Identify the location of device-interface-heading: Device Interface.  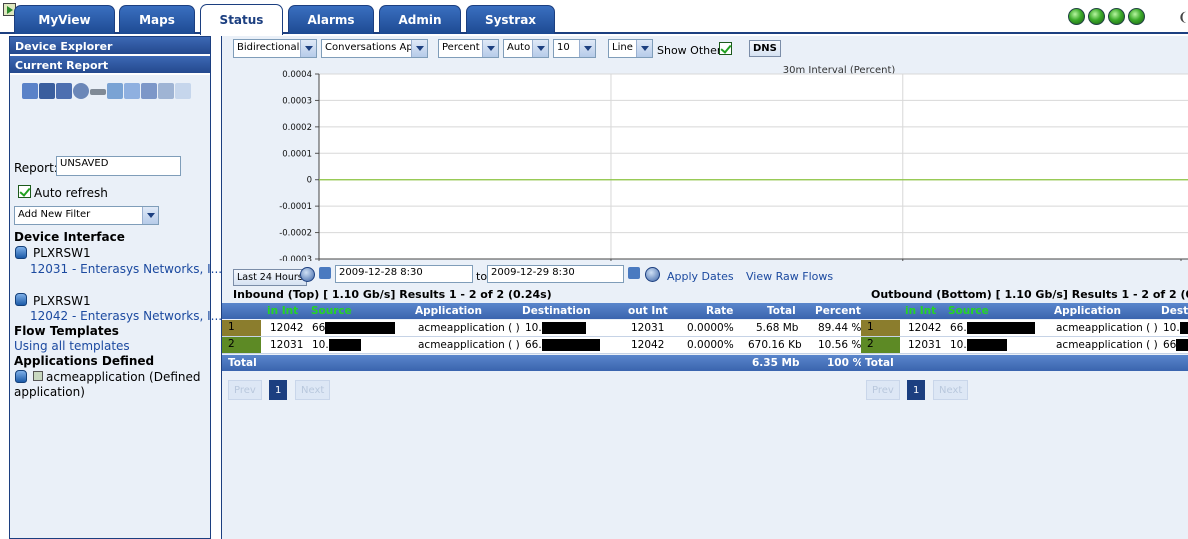
(69, 237).